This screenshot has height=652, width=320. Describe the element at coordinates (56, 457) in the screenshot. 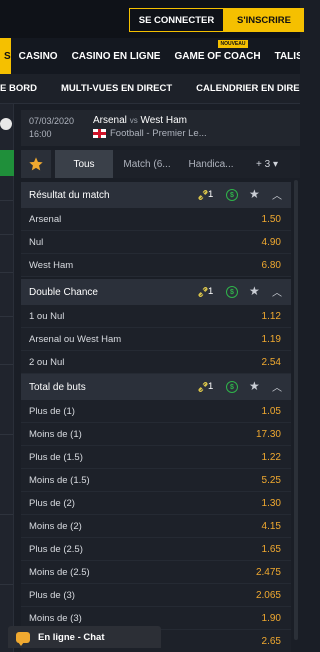

I see `selection-label: Plus de (1.5)` at that location.